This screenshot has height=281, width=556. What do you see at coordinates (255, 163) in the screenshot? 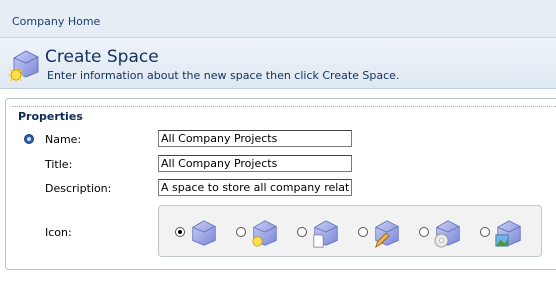
I see `title-input` at bounding box center [255, 163].